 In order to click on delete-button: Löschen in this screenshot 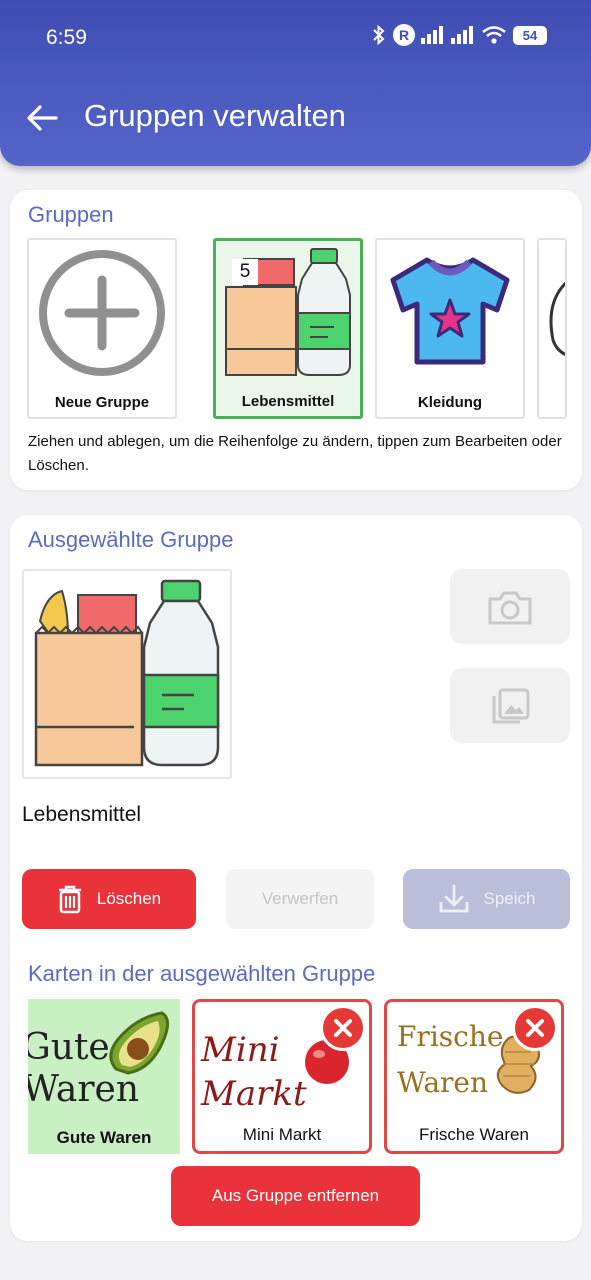, I will do `click(109, 899)`.